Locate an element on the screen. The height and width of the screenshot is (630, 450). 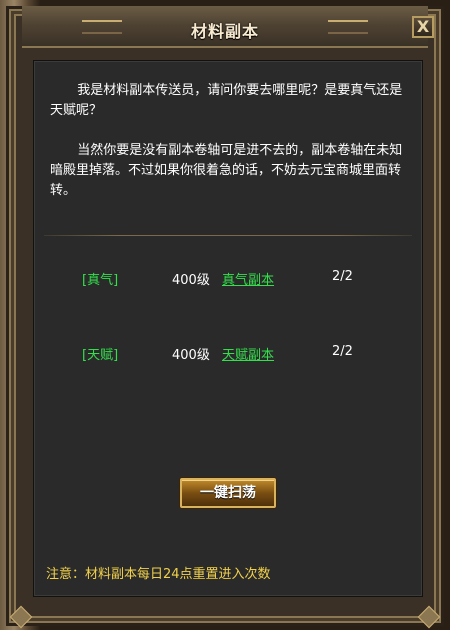
window-title: 材料副本 is located at coordinates (224, 31).